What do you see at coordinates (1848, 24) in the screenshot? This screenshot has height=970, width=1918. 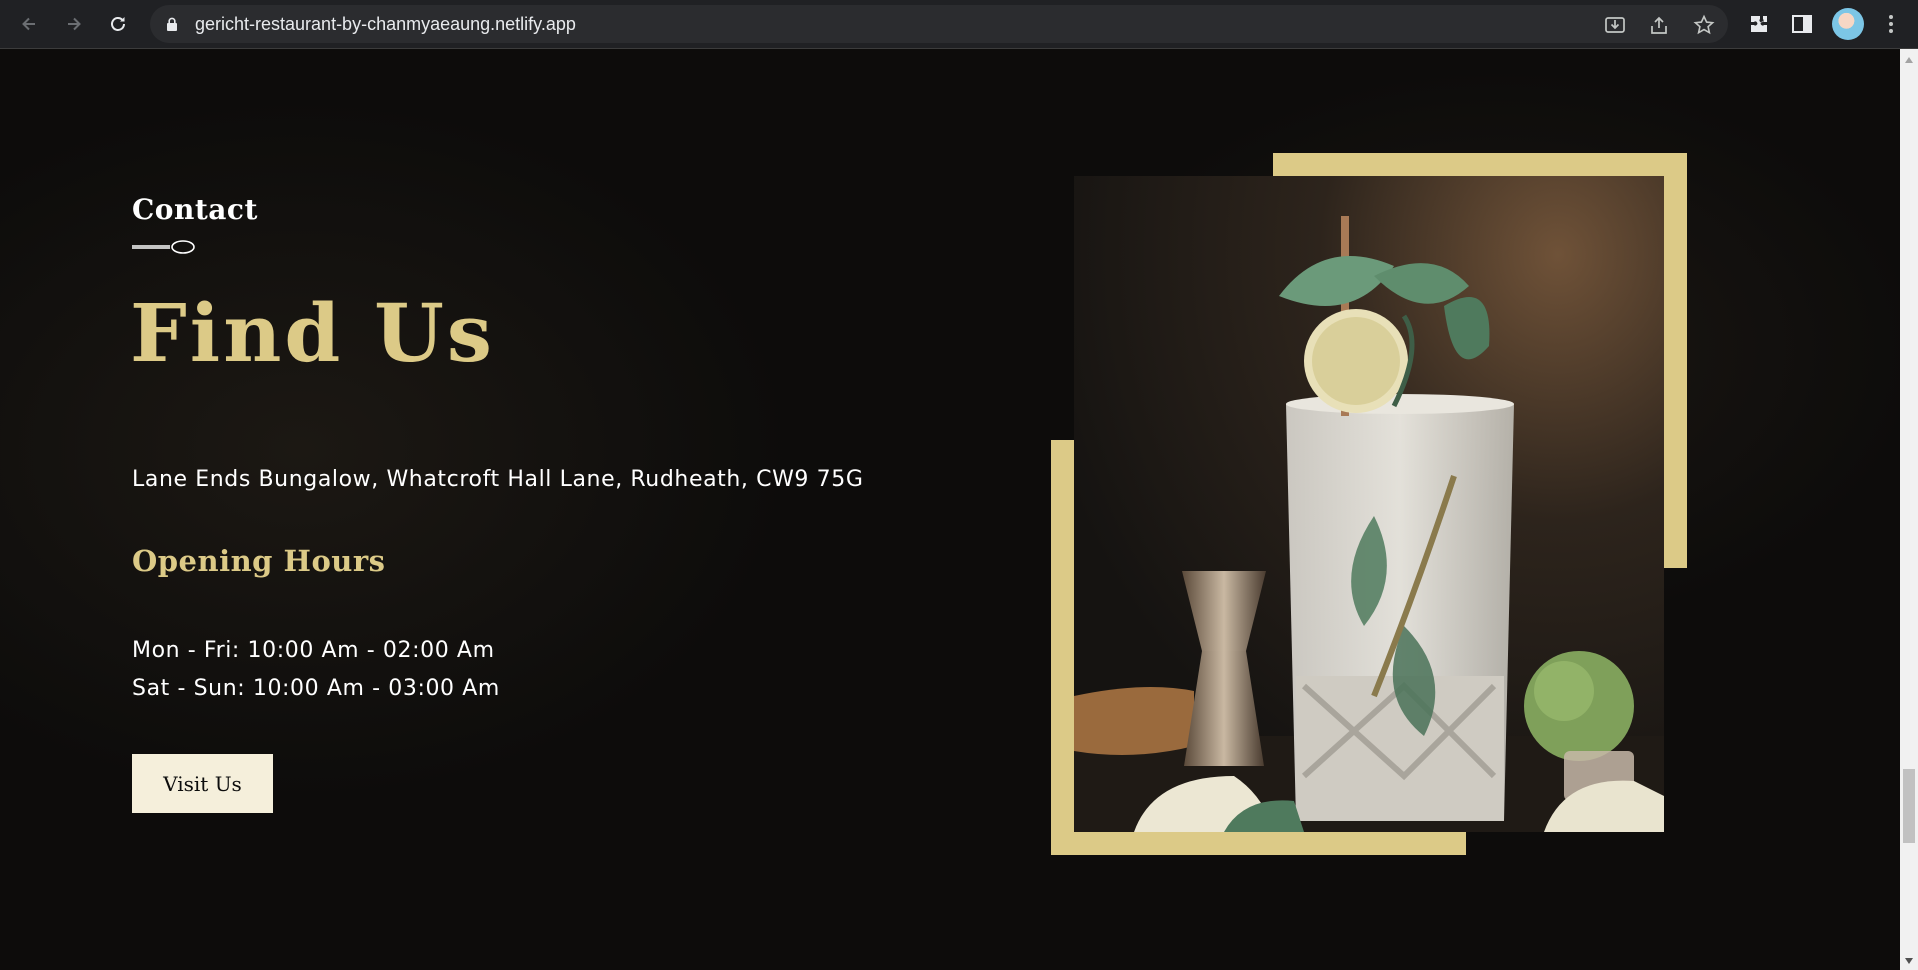 I see `profile-avatar` at bounding box center [1848, 24].